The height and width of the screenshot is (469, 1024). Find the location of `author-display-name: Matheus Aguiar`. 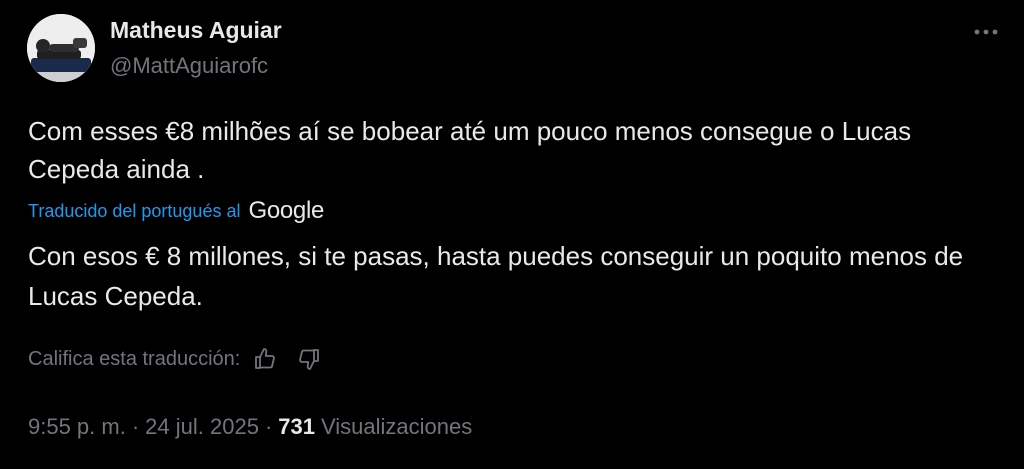

author-display-name: Matheus Aguiar is located at coordinates (196, 30).